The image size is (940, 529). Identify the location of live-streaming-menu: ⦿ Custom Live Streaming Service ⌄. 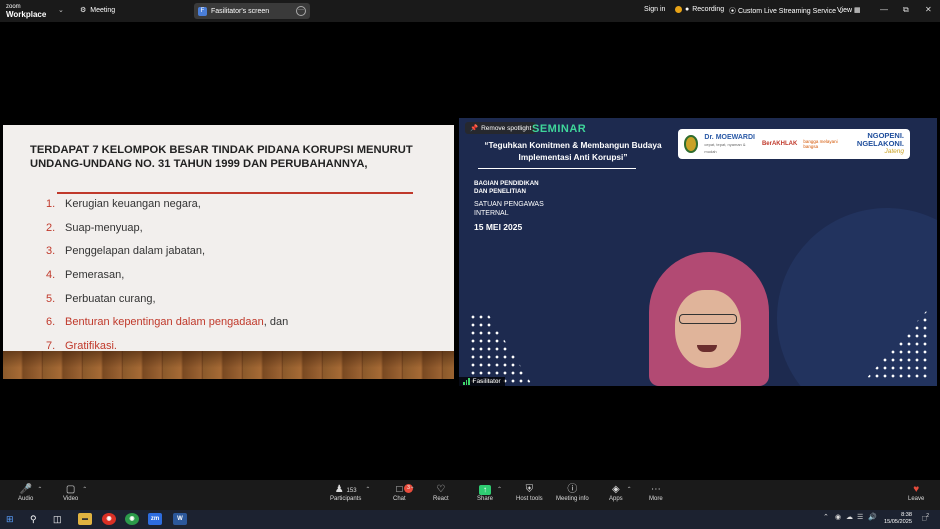
(786, 11).